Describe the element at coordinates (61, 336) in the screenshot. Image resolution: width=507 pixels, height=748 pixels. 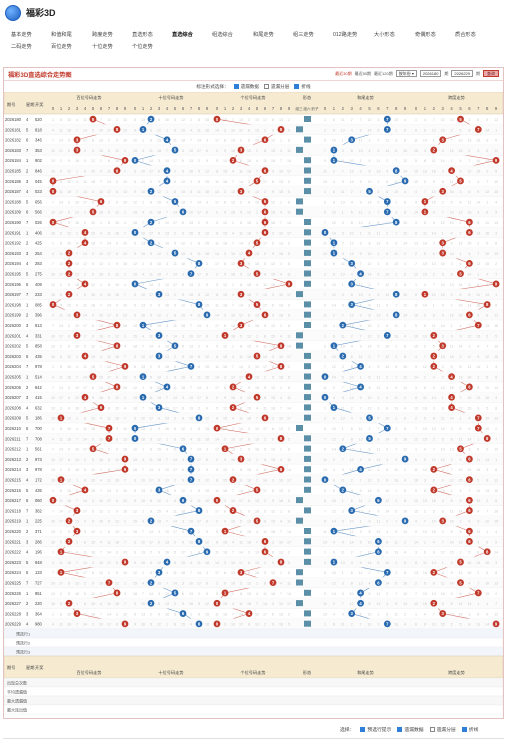
I see `miss-value: 17` at that location.